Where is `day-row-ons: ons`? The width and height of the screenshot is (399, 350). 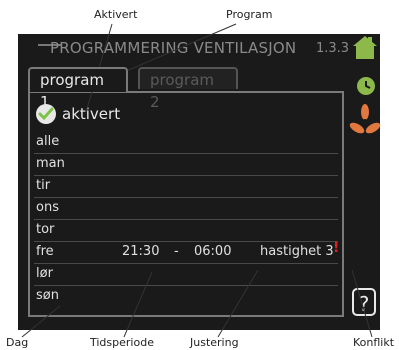 day-row-ons: ons is located at coordinates (186, 208).